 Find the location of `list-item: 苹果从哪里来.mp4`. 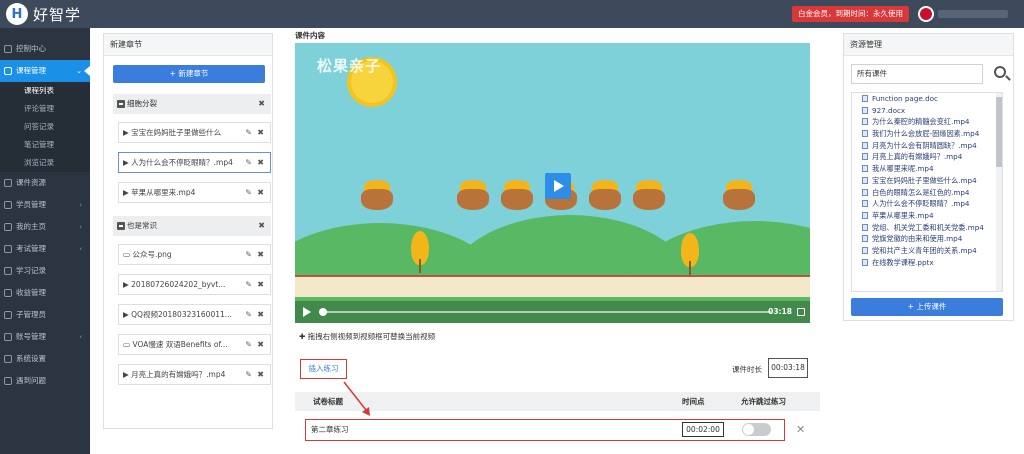

list-item: 苹果从哪里来.mp4 is located at coordinates (927, 216).